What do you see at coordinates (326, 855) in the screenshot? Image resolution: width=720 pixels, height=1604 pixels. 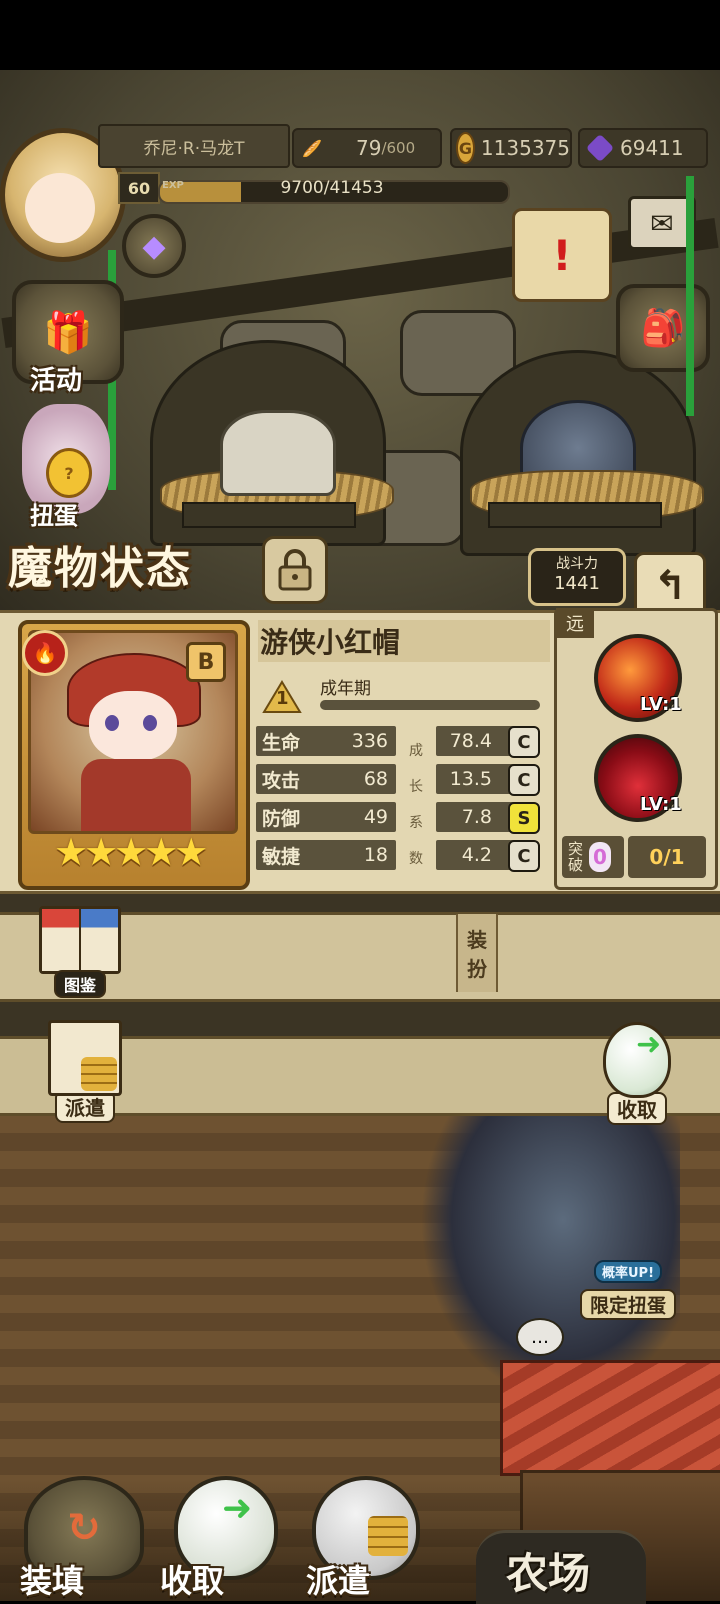 I see `stat-agility: 敏捷 18` at bounding box center [326, 855].